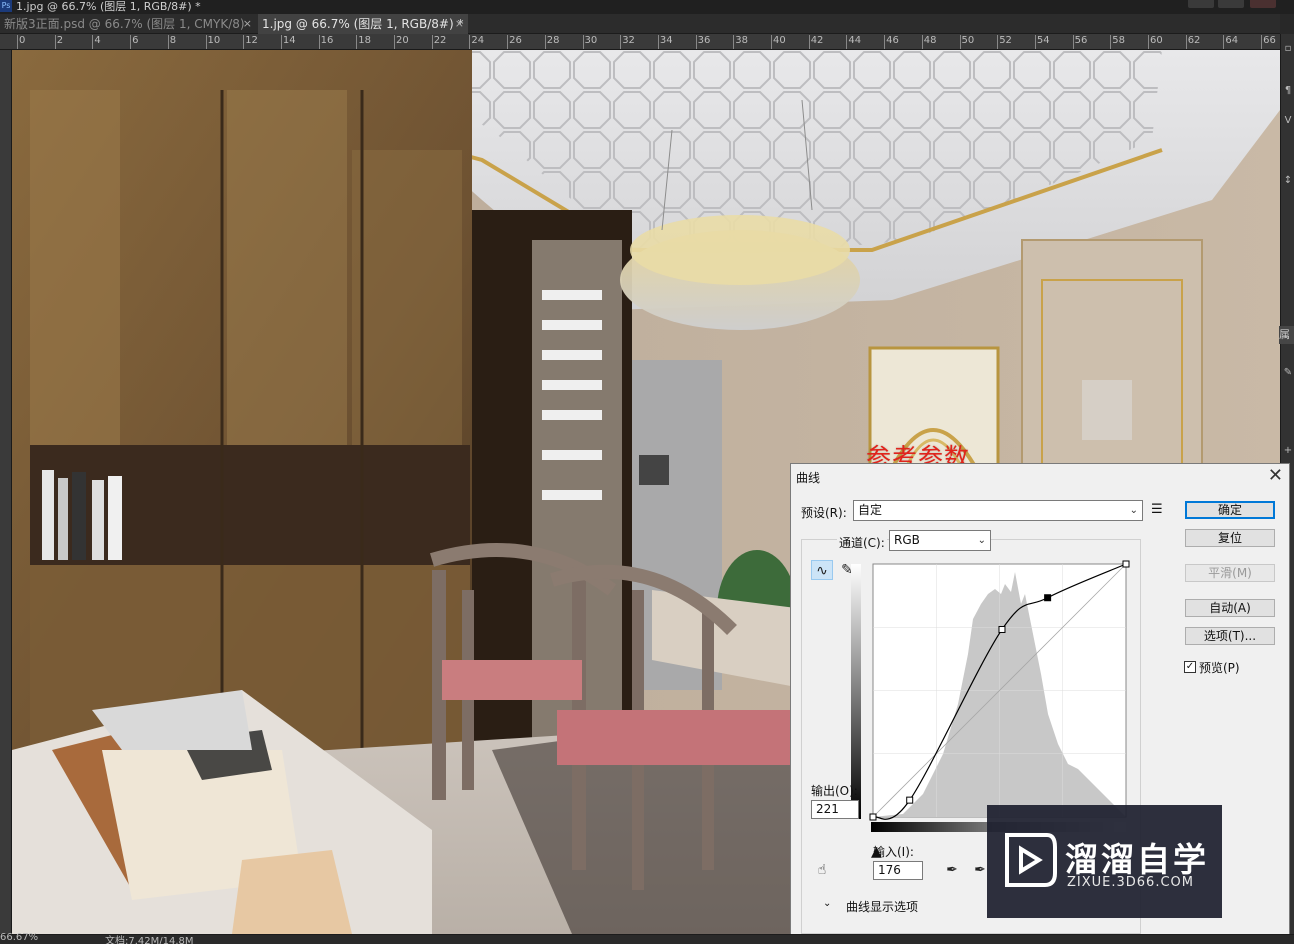  What do you see at coordinates (149, 940) in the screenshot?
I see `document-size: 文档:7.42M/14.8M` at bounding box center [149, 940].